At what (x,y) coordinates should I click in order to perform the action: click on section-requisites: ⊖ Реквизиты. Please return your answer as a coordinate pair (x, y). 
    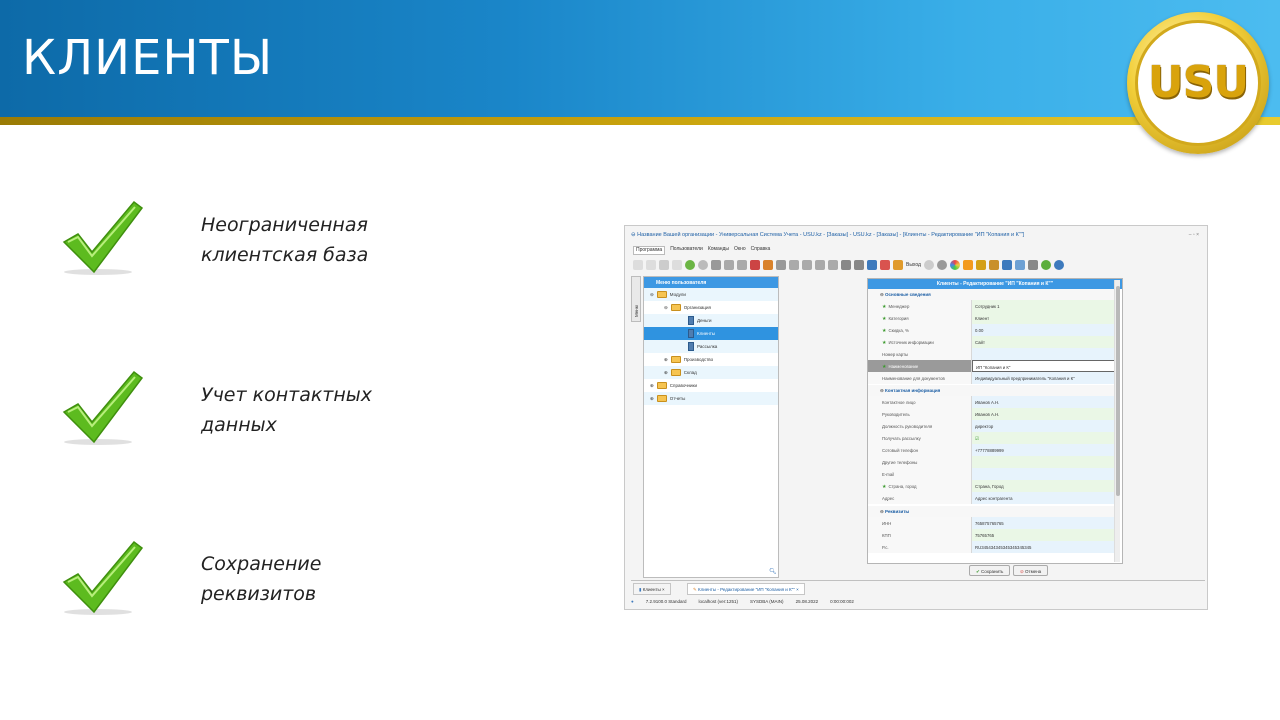
    Looking at the image, I should click on (992, 511).